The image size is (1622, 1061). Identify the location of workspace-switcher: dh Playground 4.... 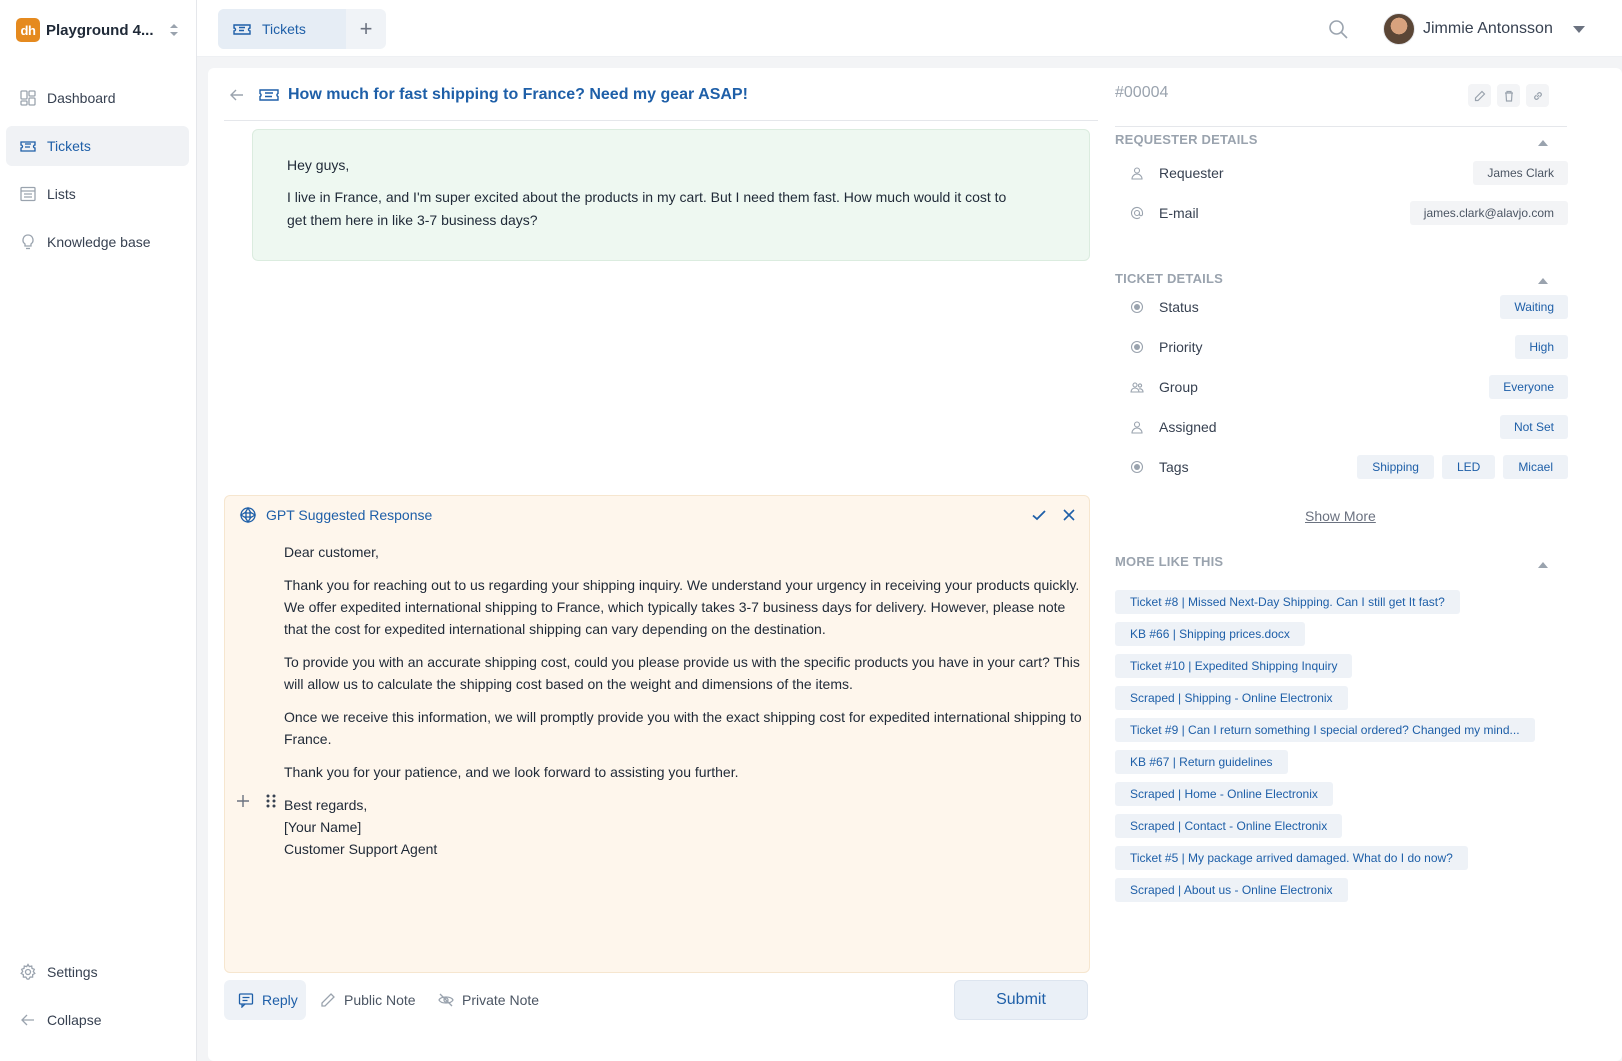
(102, 30).